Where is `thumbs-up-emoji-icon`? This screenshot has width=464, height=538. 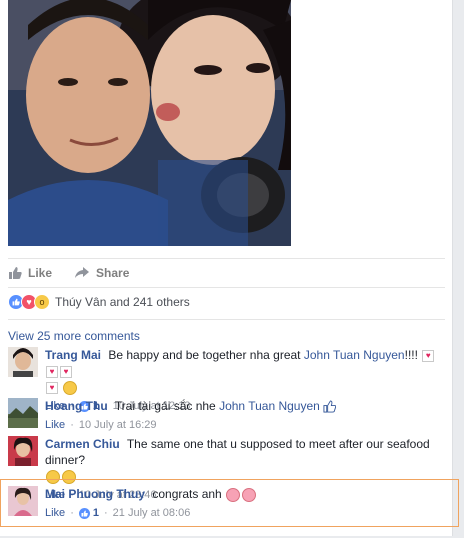 thumbs-up-emoji-icon is located at coordinates (330, 406).